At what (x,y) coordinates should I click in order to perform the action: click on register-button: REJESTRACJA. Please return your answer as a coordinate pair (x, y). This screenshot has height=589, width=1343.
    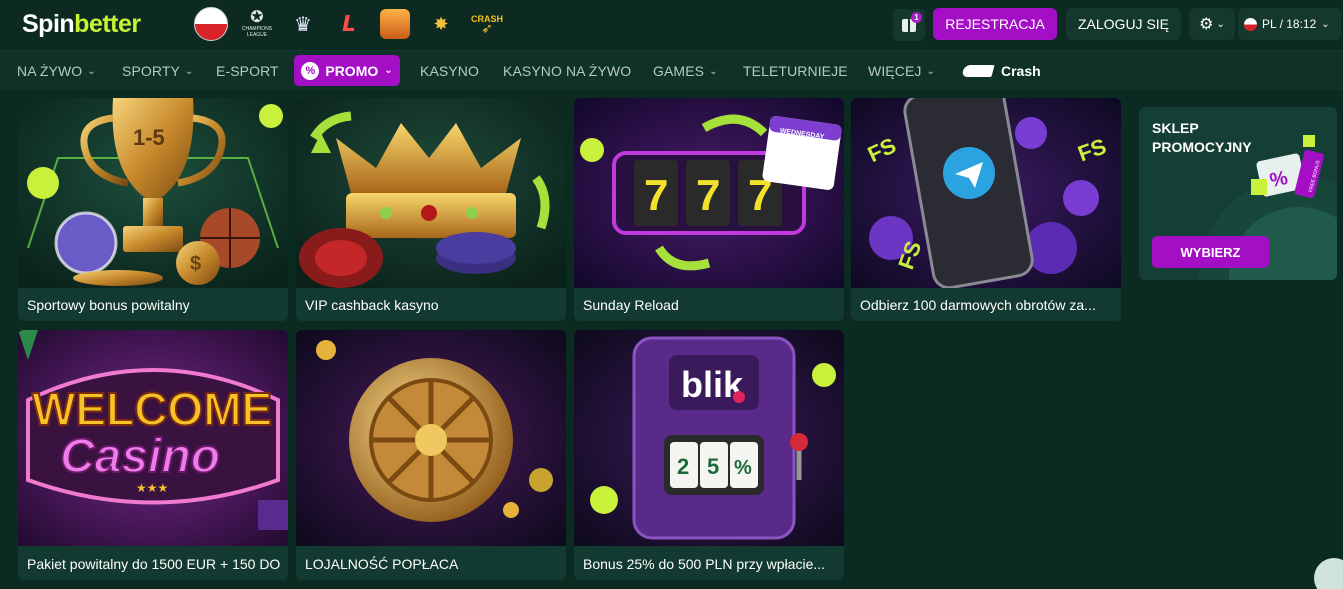
    Looking at the image, I should click on (995, 24).